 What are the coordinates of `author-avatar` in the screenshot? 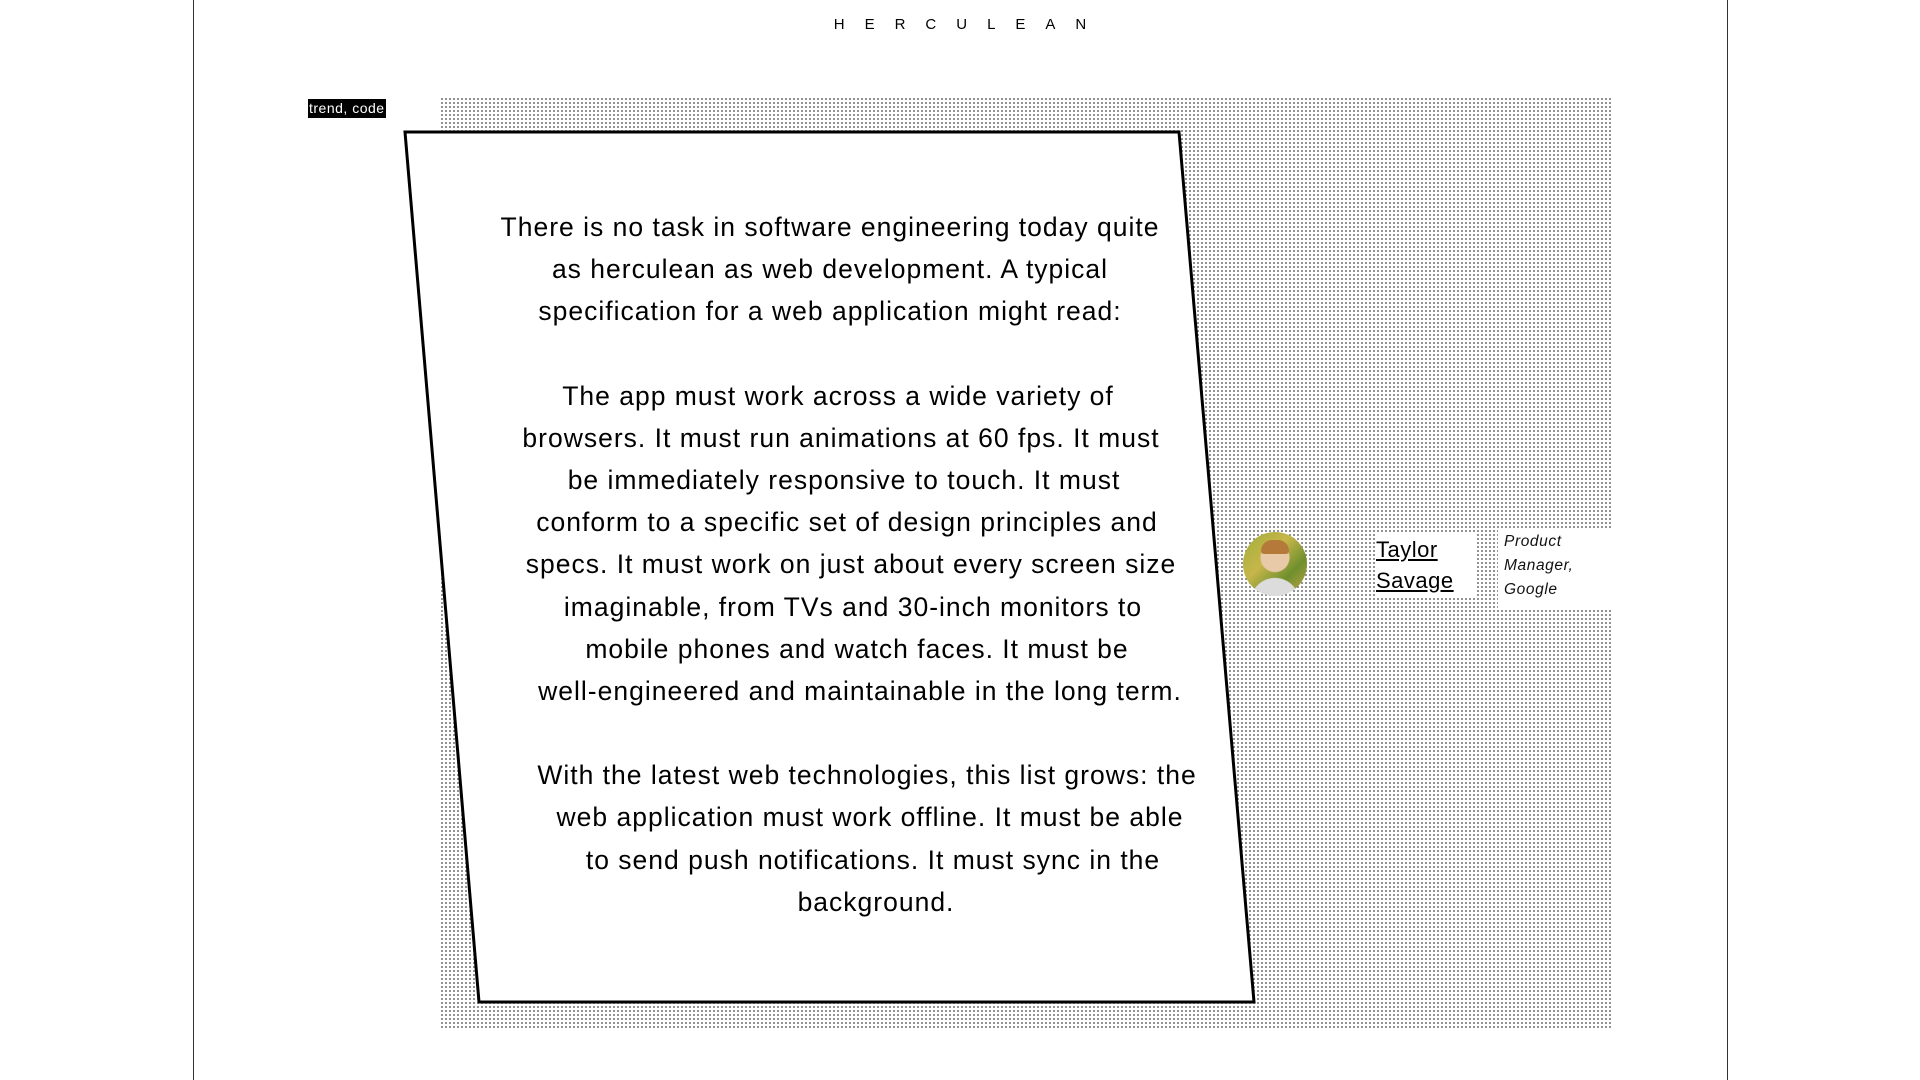 It's located at (1275, 564).